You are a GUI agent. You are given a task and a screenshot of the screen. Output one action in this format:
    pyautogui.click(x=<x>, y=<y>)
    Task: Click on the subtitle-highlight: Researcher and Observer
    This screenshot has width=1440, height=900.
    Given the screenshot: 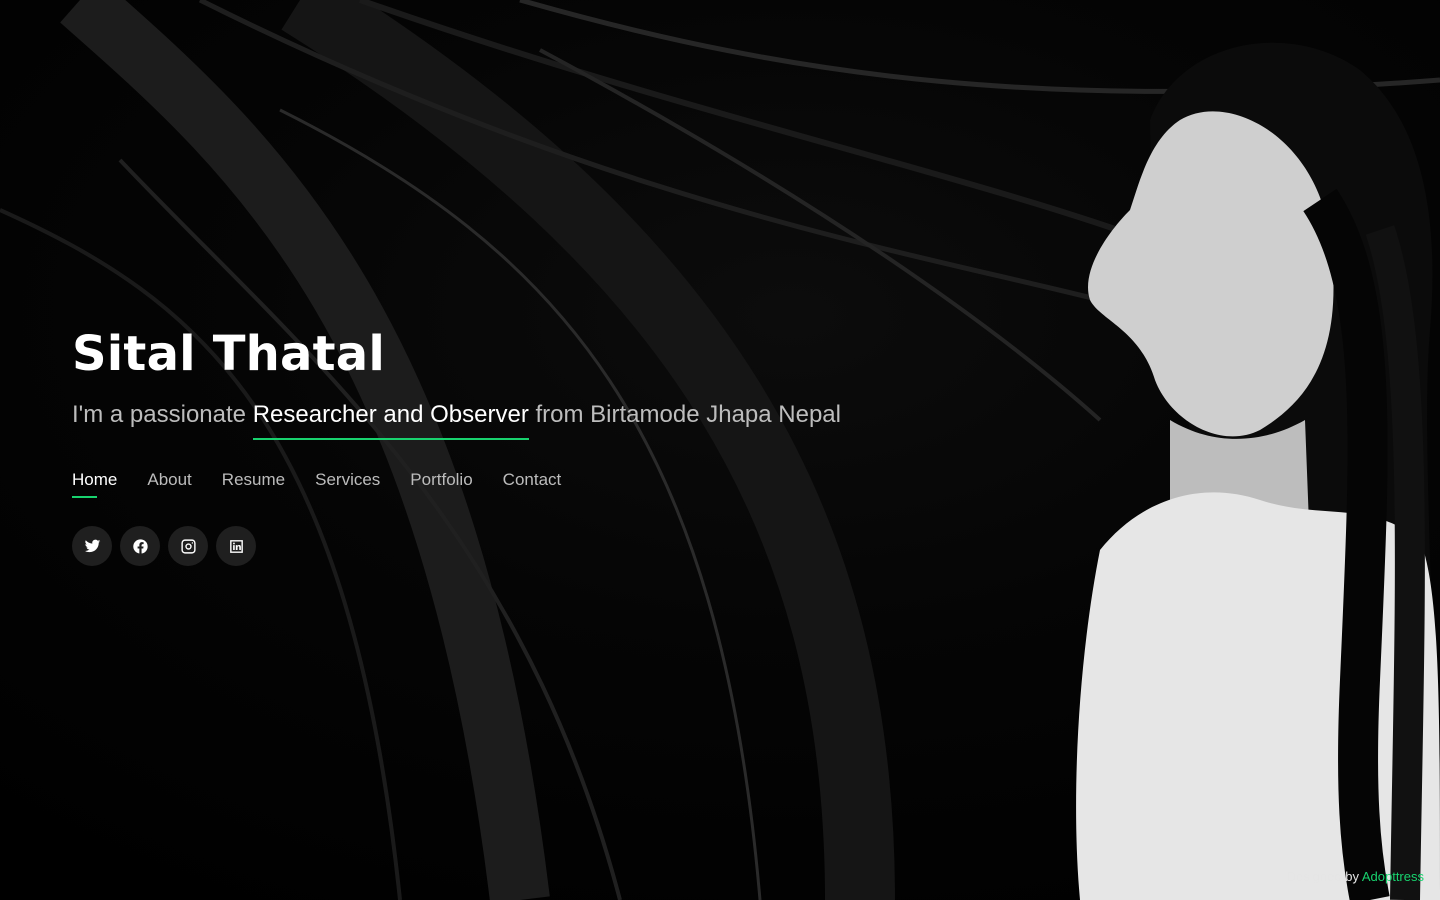 What is the action you would take?
    pyautogui.click(x=390, y=419)
    